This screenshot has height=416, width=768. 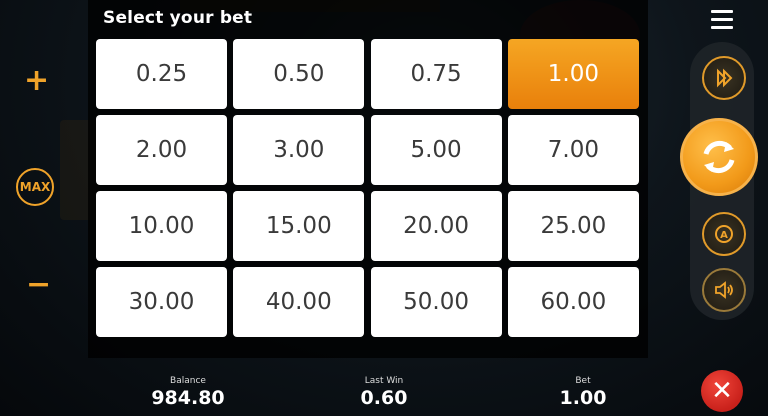 What do you see at coordinates (573, 150) in the screenshot?
I see `bet-option-button: 7.00` at bounding box center [573, 150].